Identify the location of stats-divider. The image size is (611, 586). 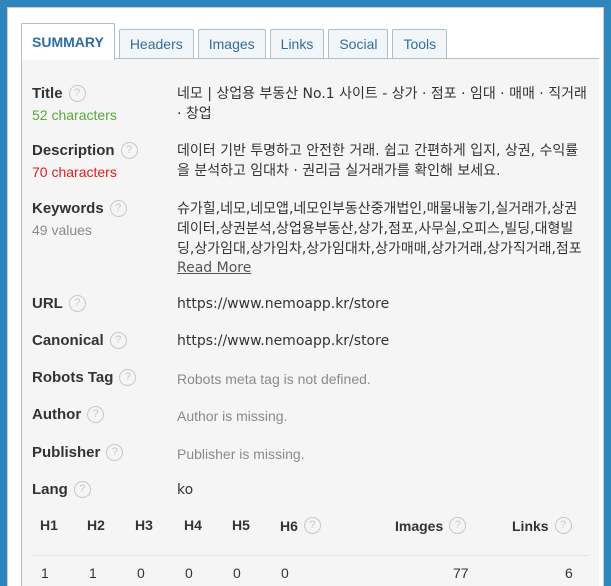
(310, 555).